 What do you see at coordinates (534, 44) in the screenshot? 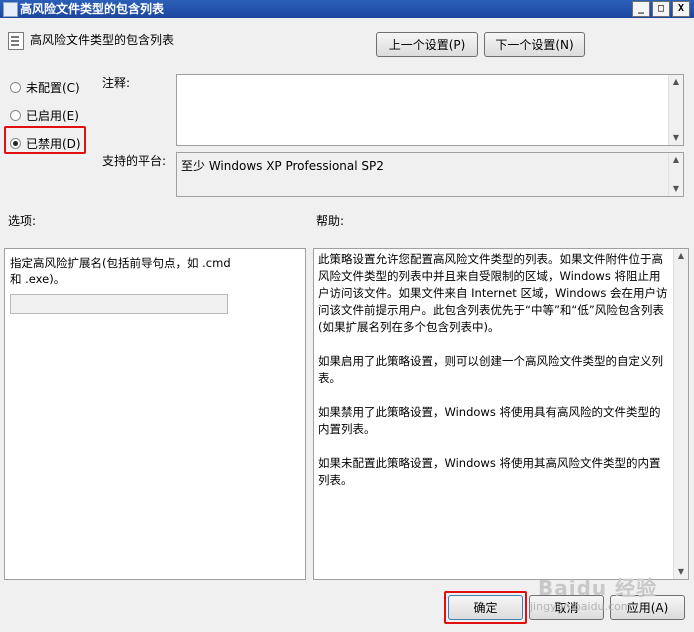
I see `next-setting-button: 下一个设置(N)` at bounding box center [534, 44].